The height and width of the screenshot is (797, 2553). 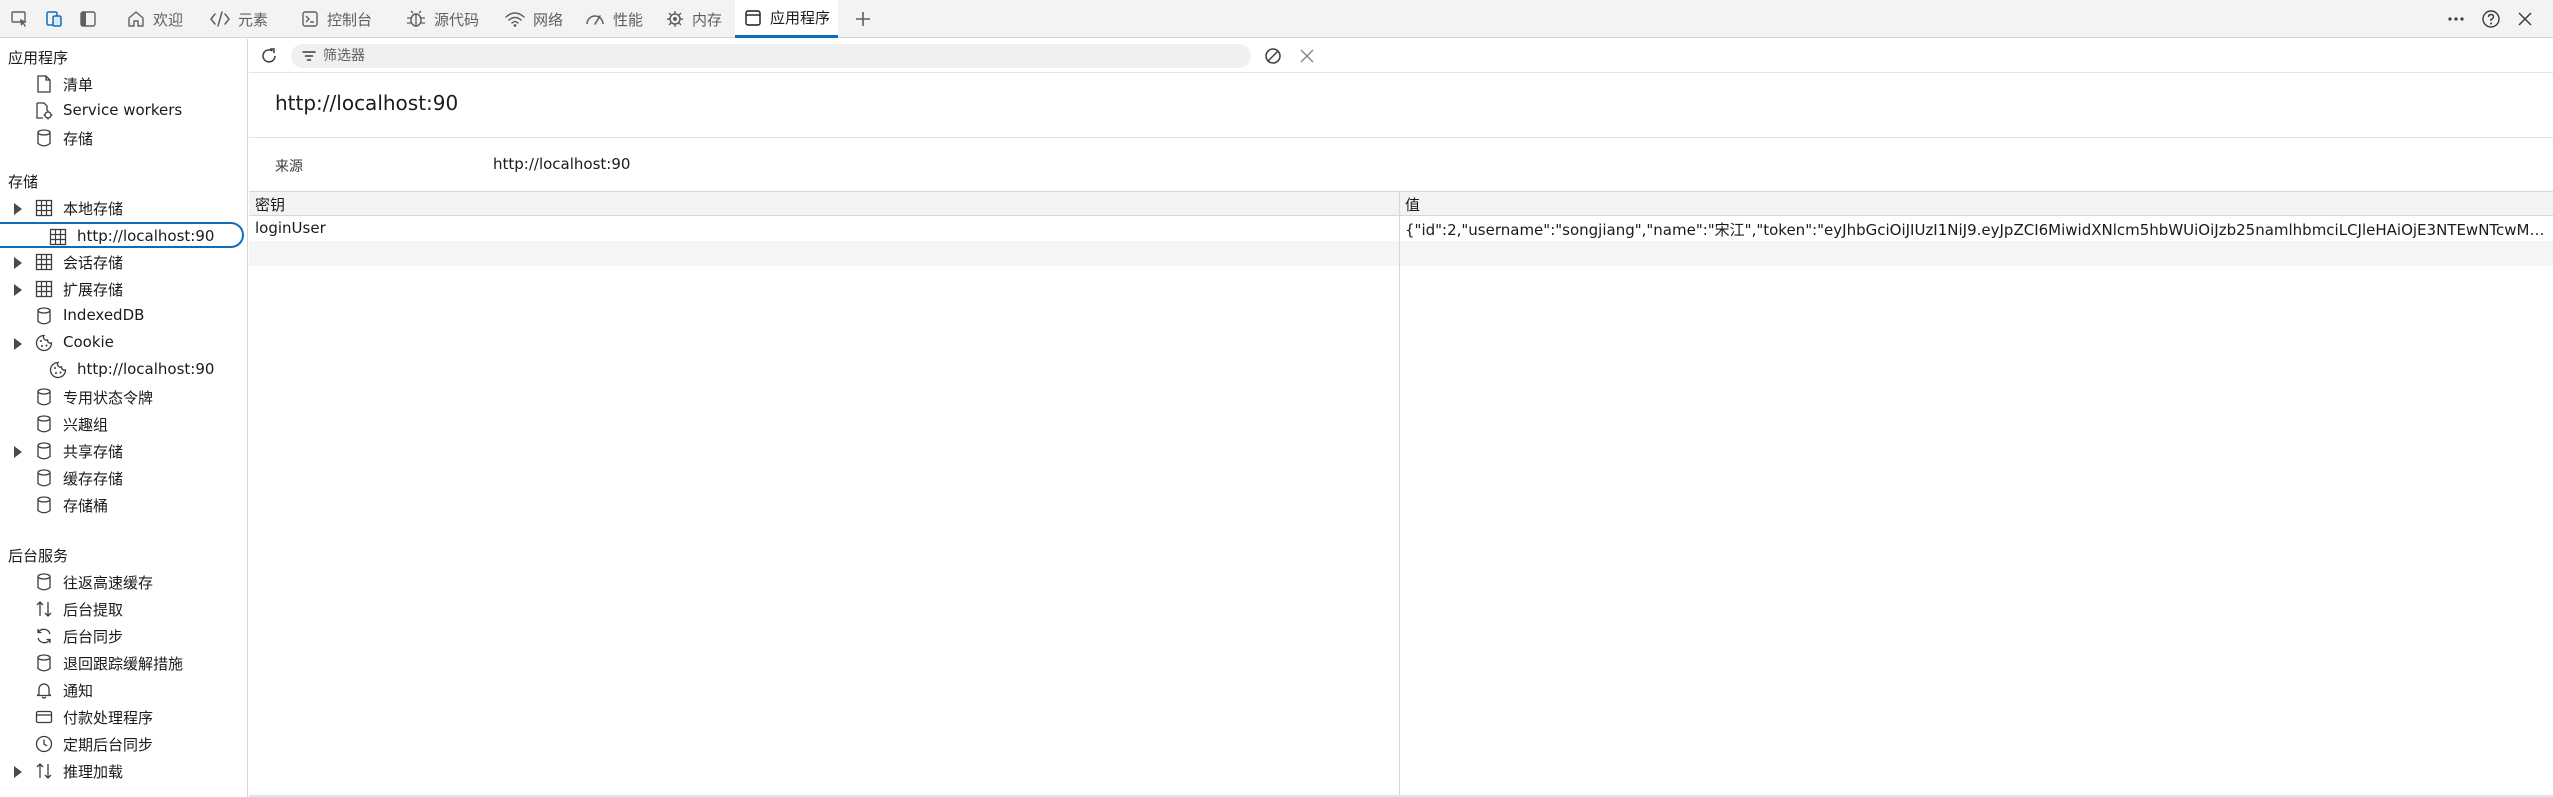 I want to click on sidebar-item-session-storage: 会话存储, so click(x=122, y=262).